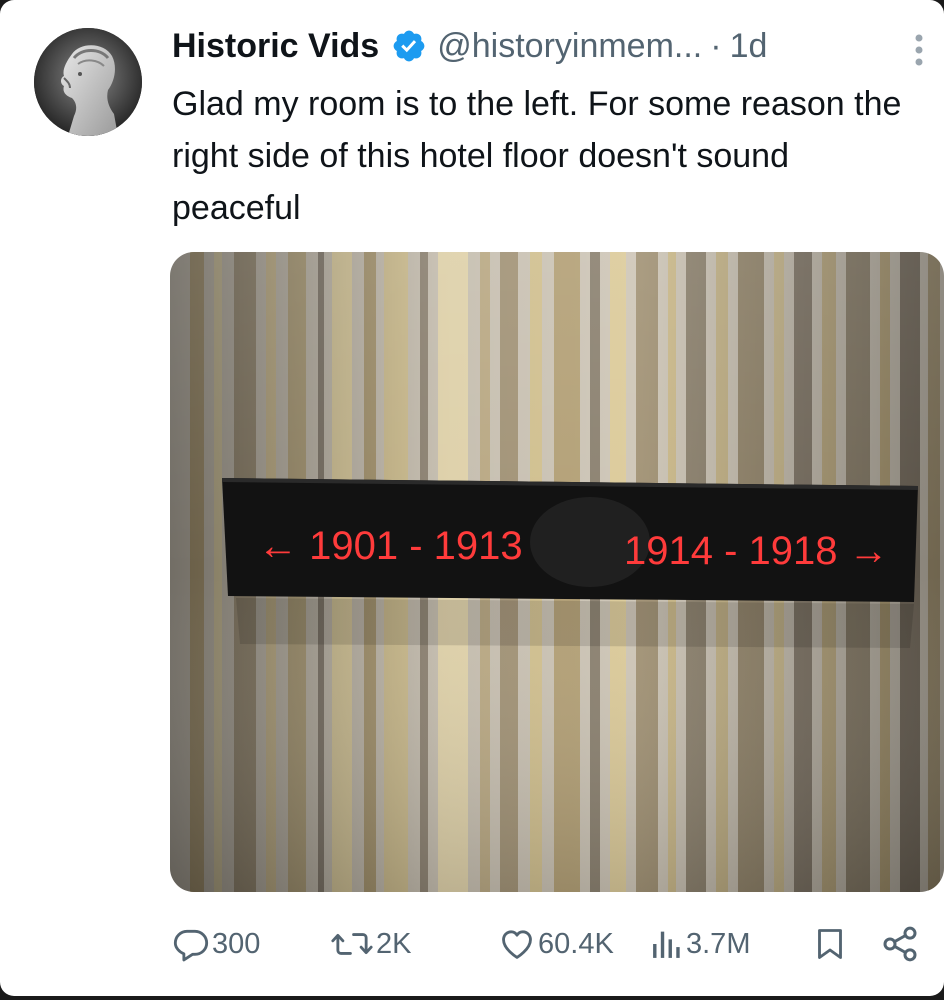  I want to click on heart-icon, so click(517, 944).